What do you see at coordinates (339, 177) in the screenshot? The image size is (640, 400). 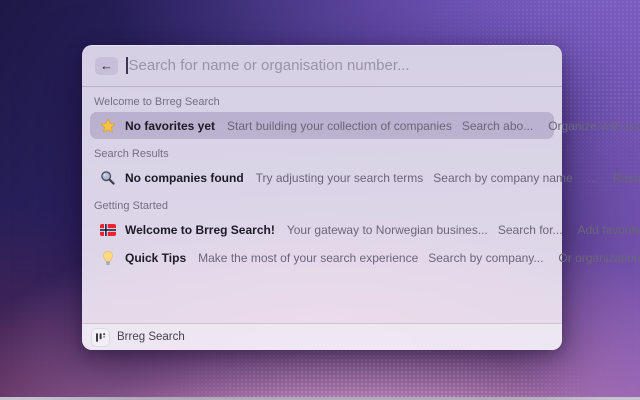 I see `item-subtitle: Try adjusting your search terms` at bounding box center [339, 177].